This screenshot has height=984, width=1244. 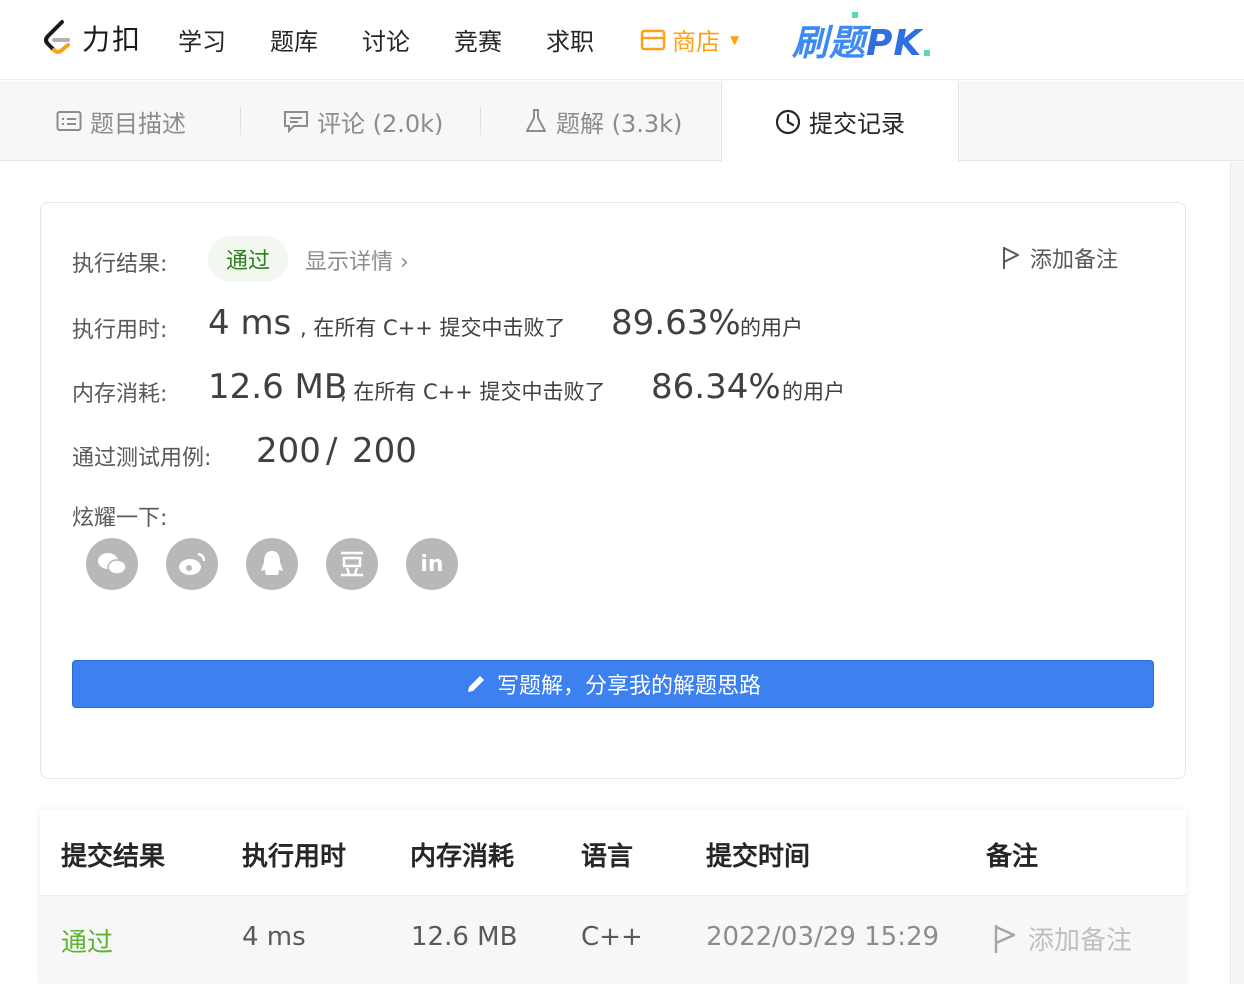 I want to click on scrollbar, so click(x=1237, y=573).